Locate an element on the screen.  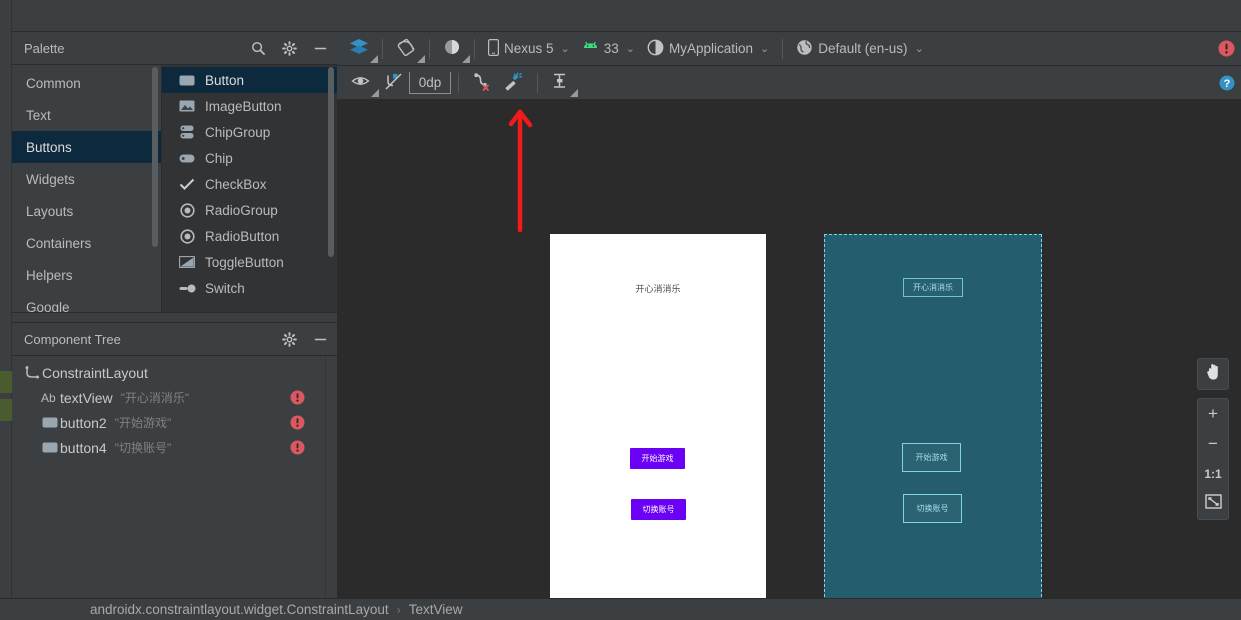
tree-node-name: ConstraintLayout is located at coordinates (95, 372).